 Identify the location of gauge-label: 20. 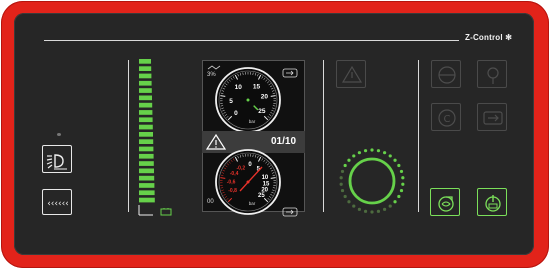
(265, 97).